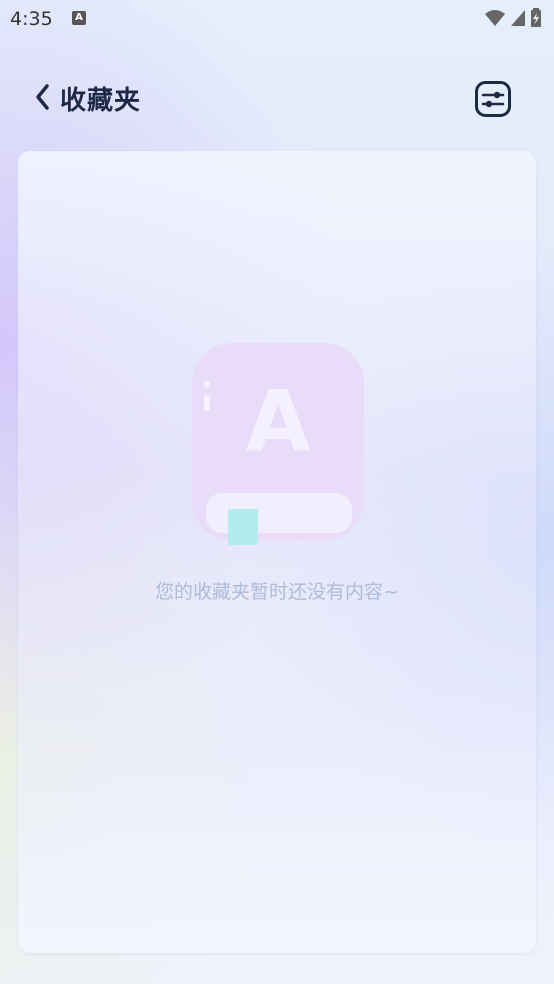 The width and height of the screenshot is (554, 984). I want to click on status-icons, so click(513, 18).